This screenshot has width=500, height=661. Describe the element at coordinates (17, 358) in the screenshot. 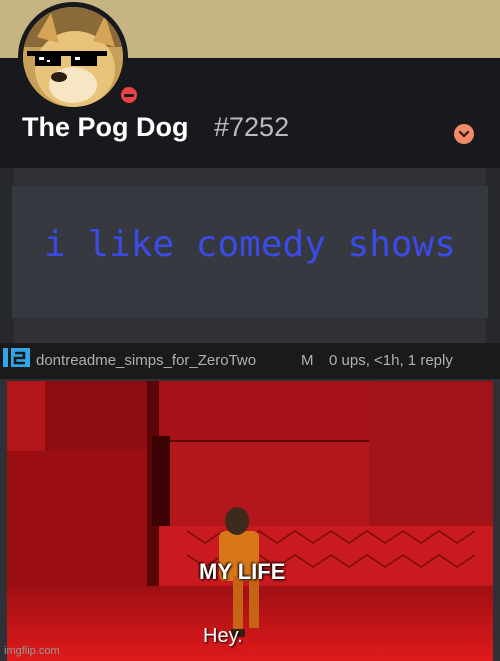

I see `reply-logo-icon` at that location.